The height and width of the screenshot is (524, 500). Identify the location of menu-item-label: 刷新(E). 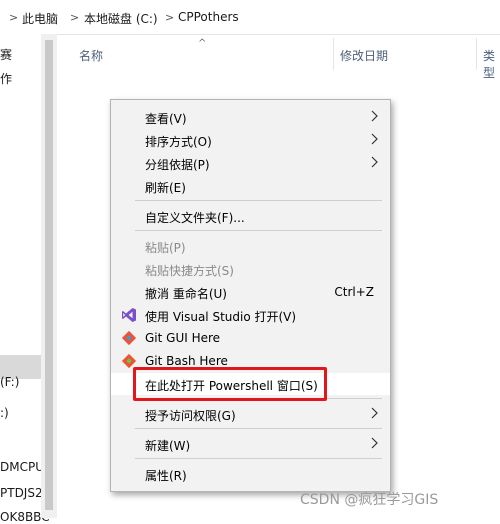
(165, 188).